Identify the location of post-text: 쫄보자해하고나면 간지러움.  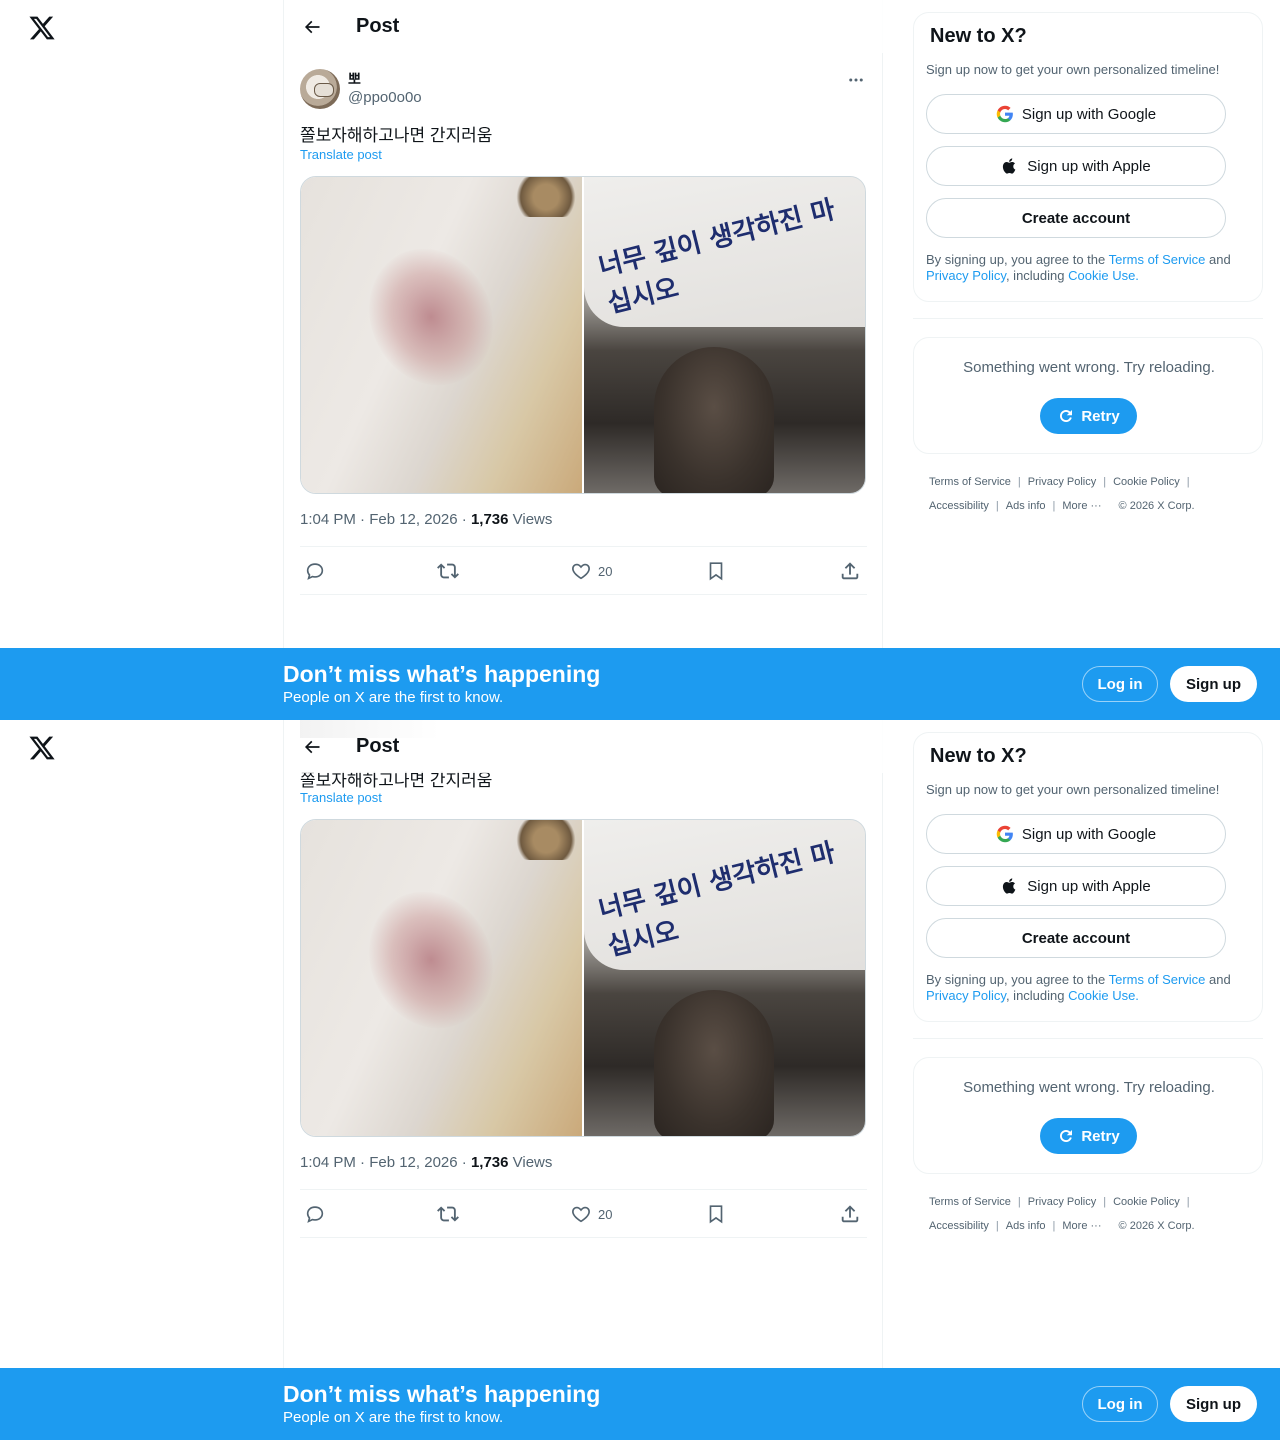
(396, 135).